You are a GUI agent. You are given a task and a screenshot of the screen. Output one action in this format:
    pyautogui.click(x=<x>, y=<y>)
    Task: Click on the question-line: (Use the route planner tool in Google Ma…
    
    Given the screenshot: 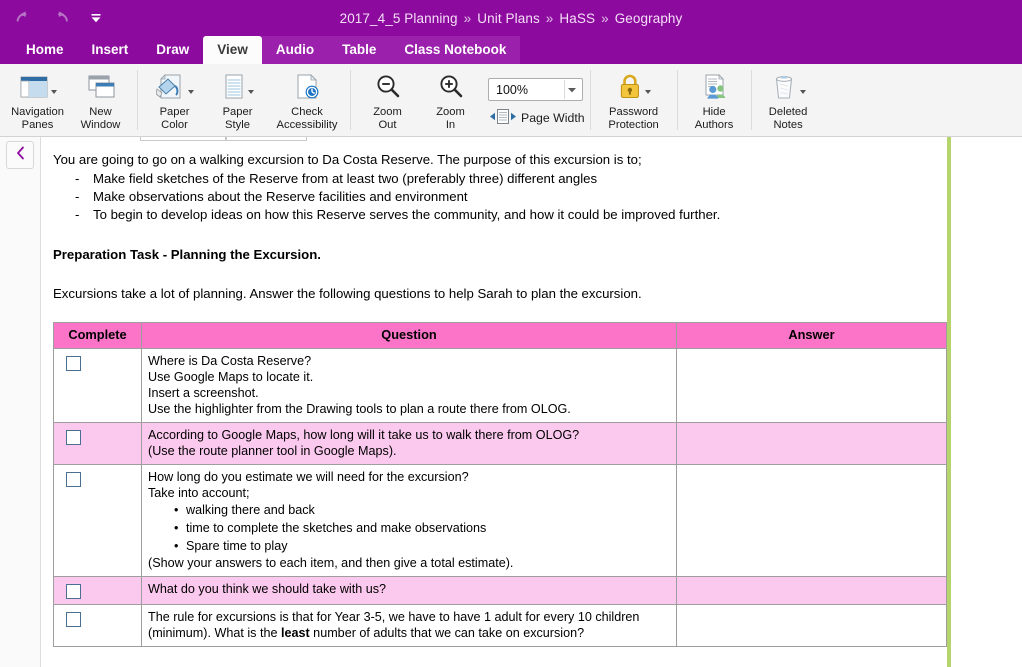 What is the action you would take?
    pyautogui.click(x=272, y=451)
    